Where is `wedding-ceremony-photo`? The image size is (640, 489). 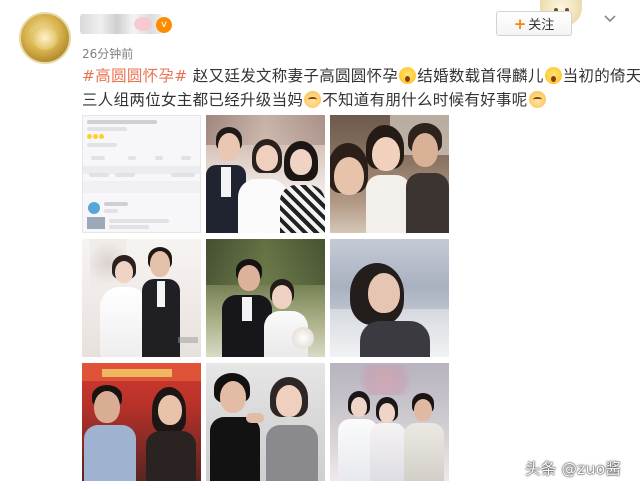
wedding-ceremony-photo is located at coordinates (265, 298).